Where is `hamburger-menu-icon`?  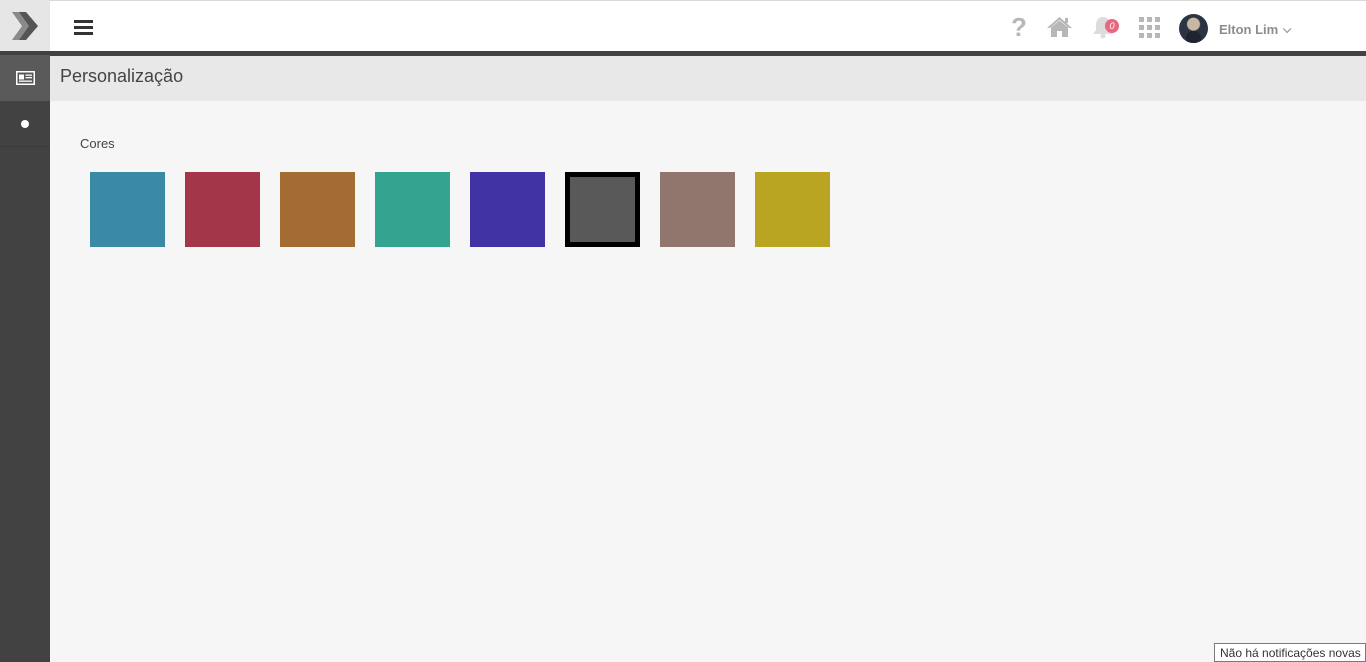
hamburger-menu-icon is located at coordinates (84, 28).